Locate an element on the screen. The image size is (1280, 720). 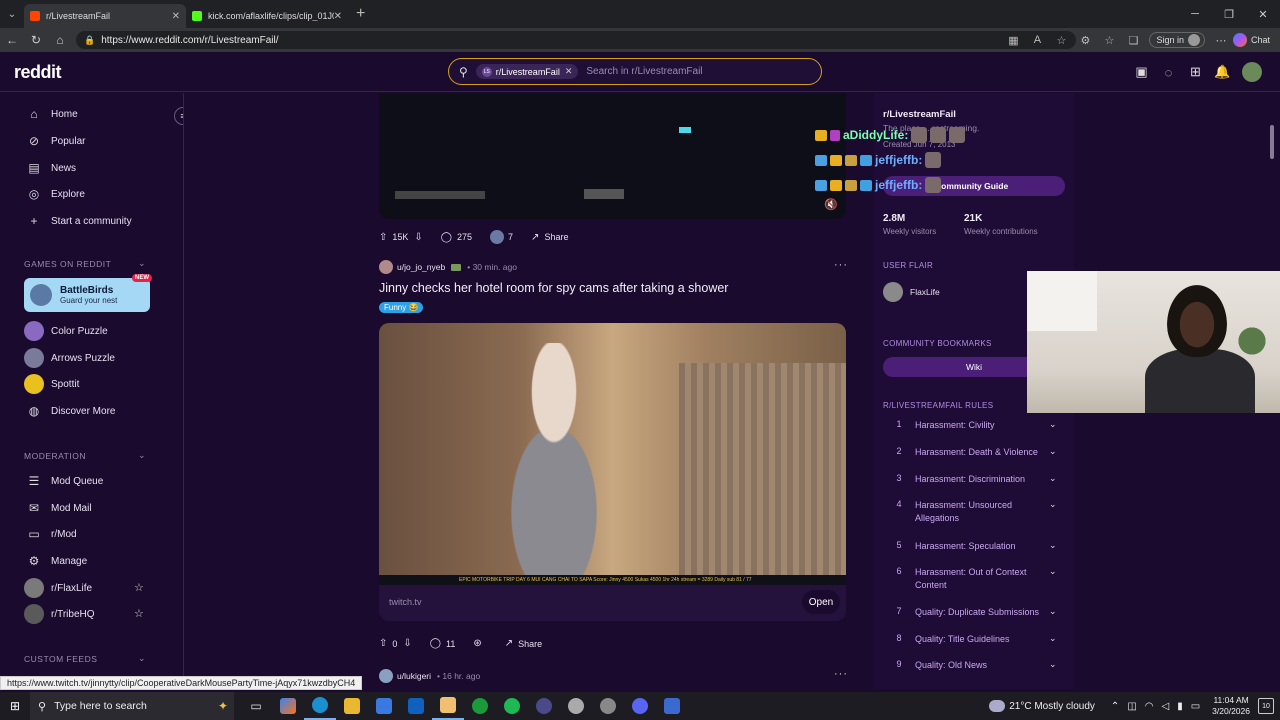
sidebar-game-spottit: Spottit is located at coordinates (51, 384).